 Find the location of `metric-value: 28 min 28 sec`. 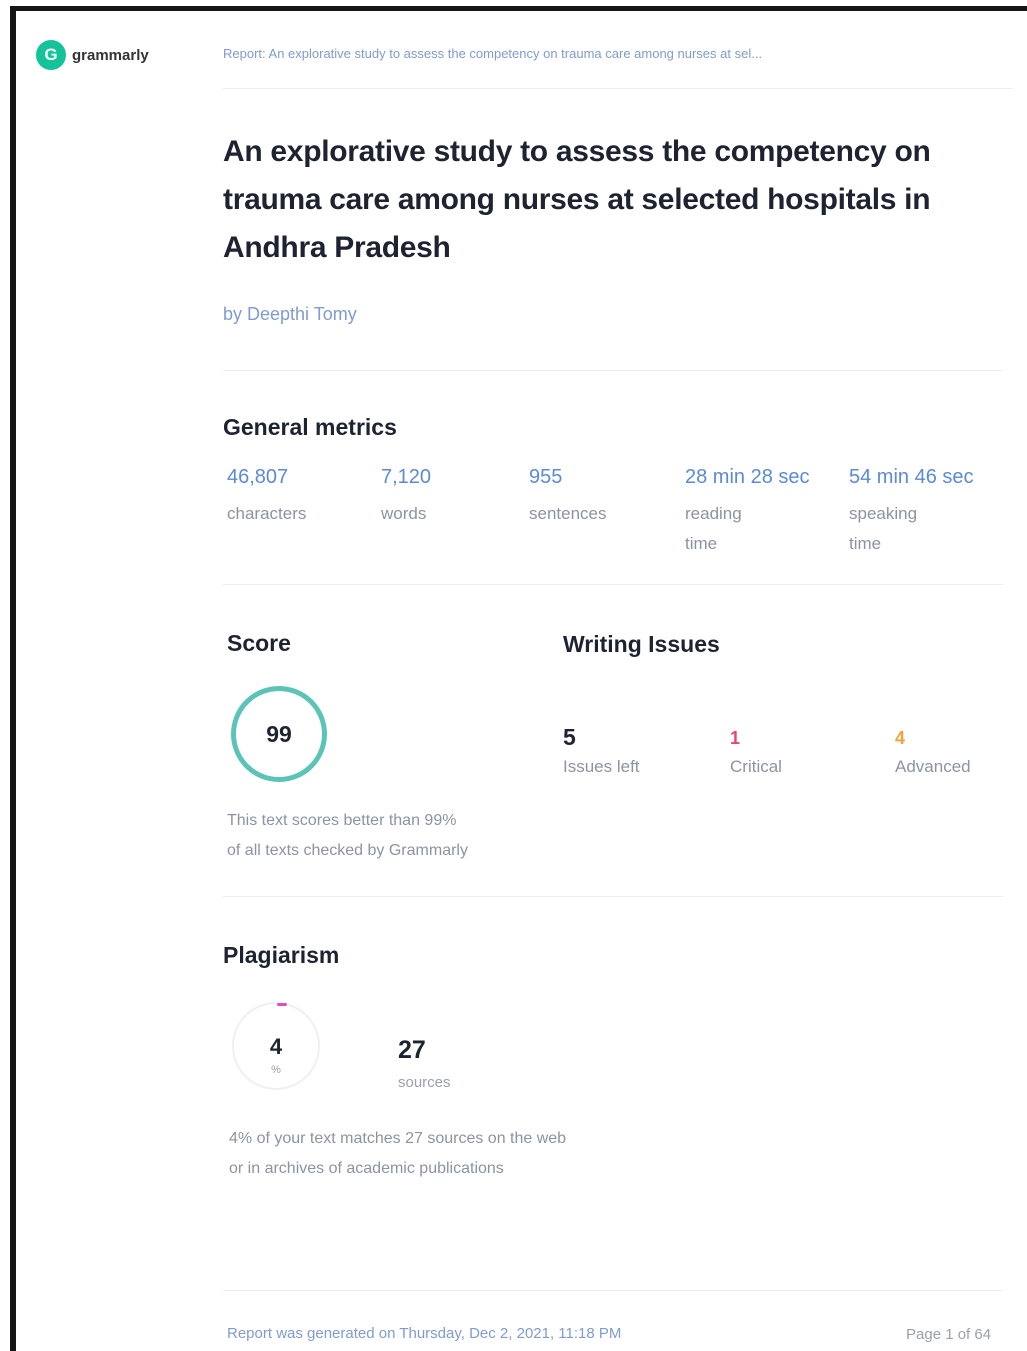

metric-value: 28 min 28 sec is located at coordinates (747, 477).